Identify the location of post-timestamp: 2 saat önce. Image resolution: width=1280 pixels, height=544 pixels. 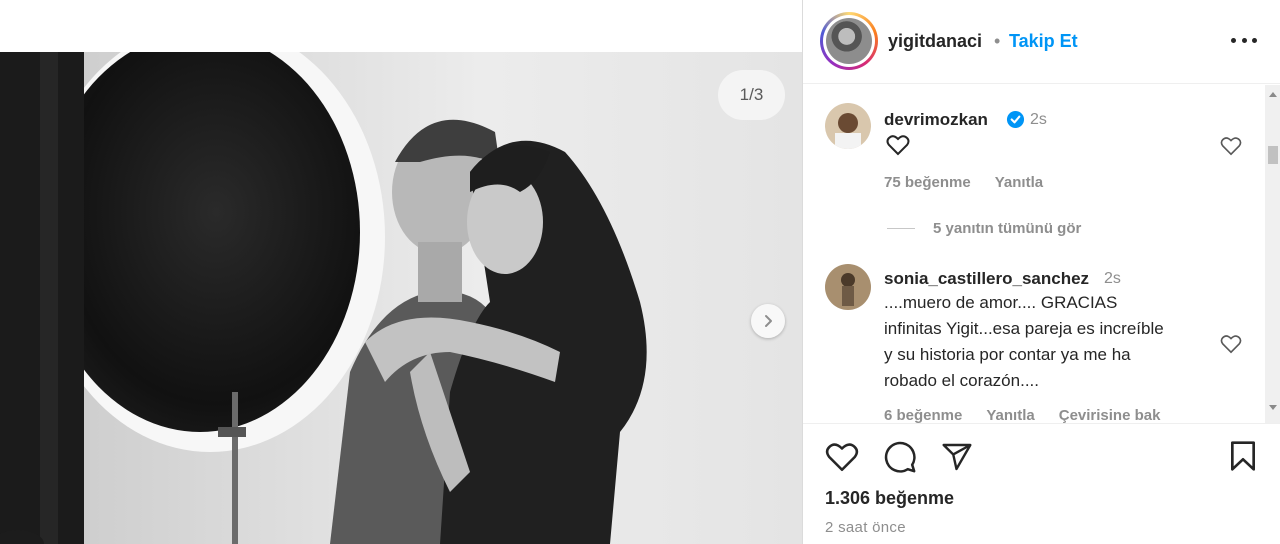
(865, 527).